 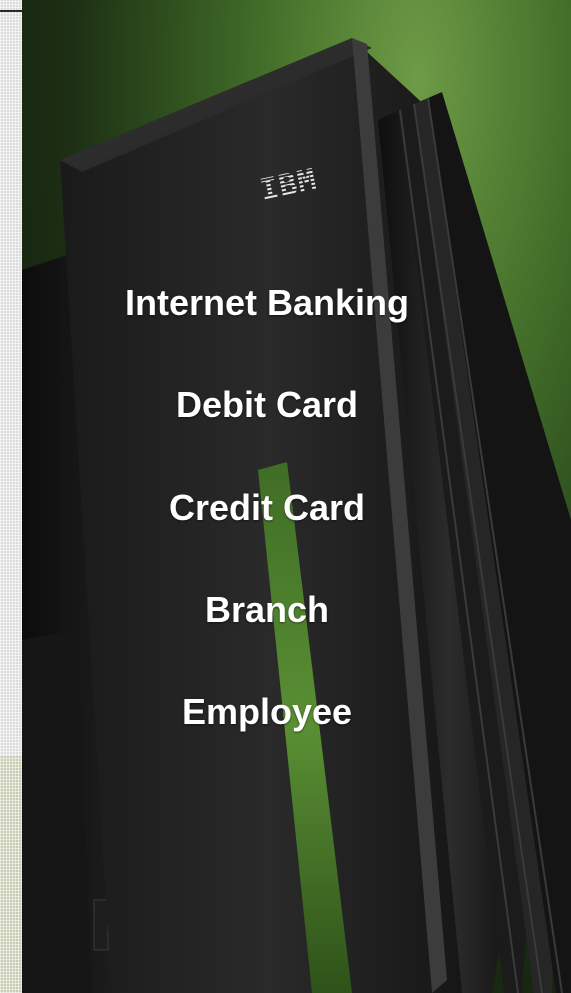 What do you see at coordinates (267, 610) in the screenshot?
I see `menu-item-branch: Branch` at bounding box center [267, 610].